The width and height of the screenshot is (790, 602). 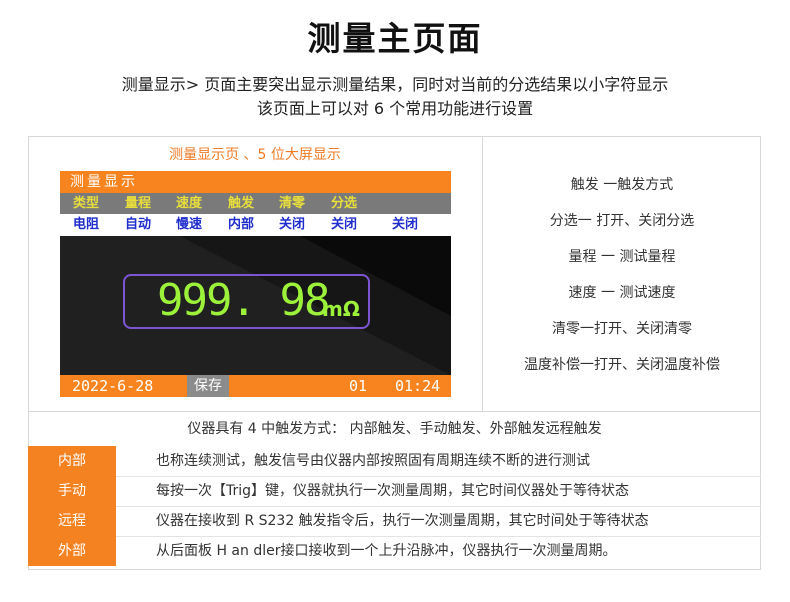 What do you see at coordinates (189, 225) in the screenshot?
I see `value-speed: 慢速` at bounding box center [189, 225].